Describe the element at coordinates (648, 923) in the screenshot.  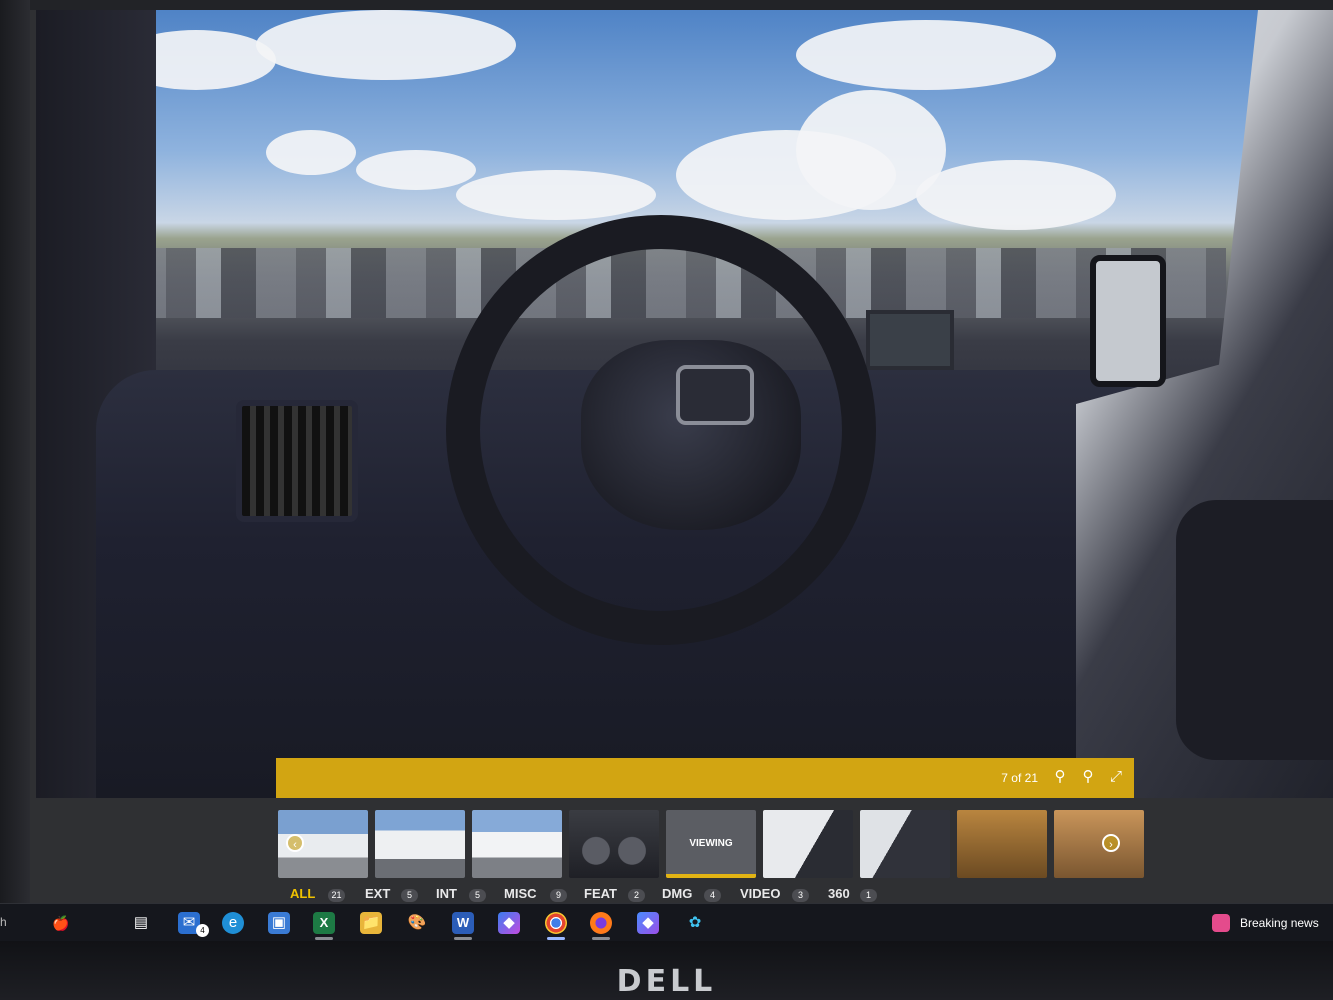
I see `copilot-app-icon: ◆` at that location.